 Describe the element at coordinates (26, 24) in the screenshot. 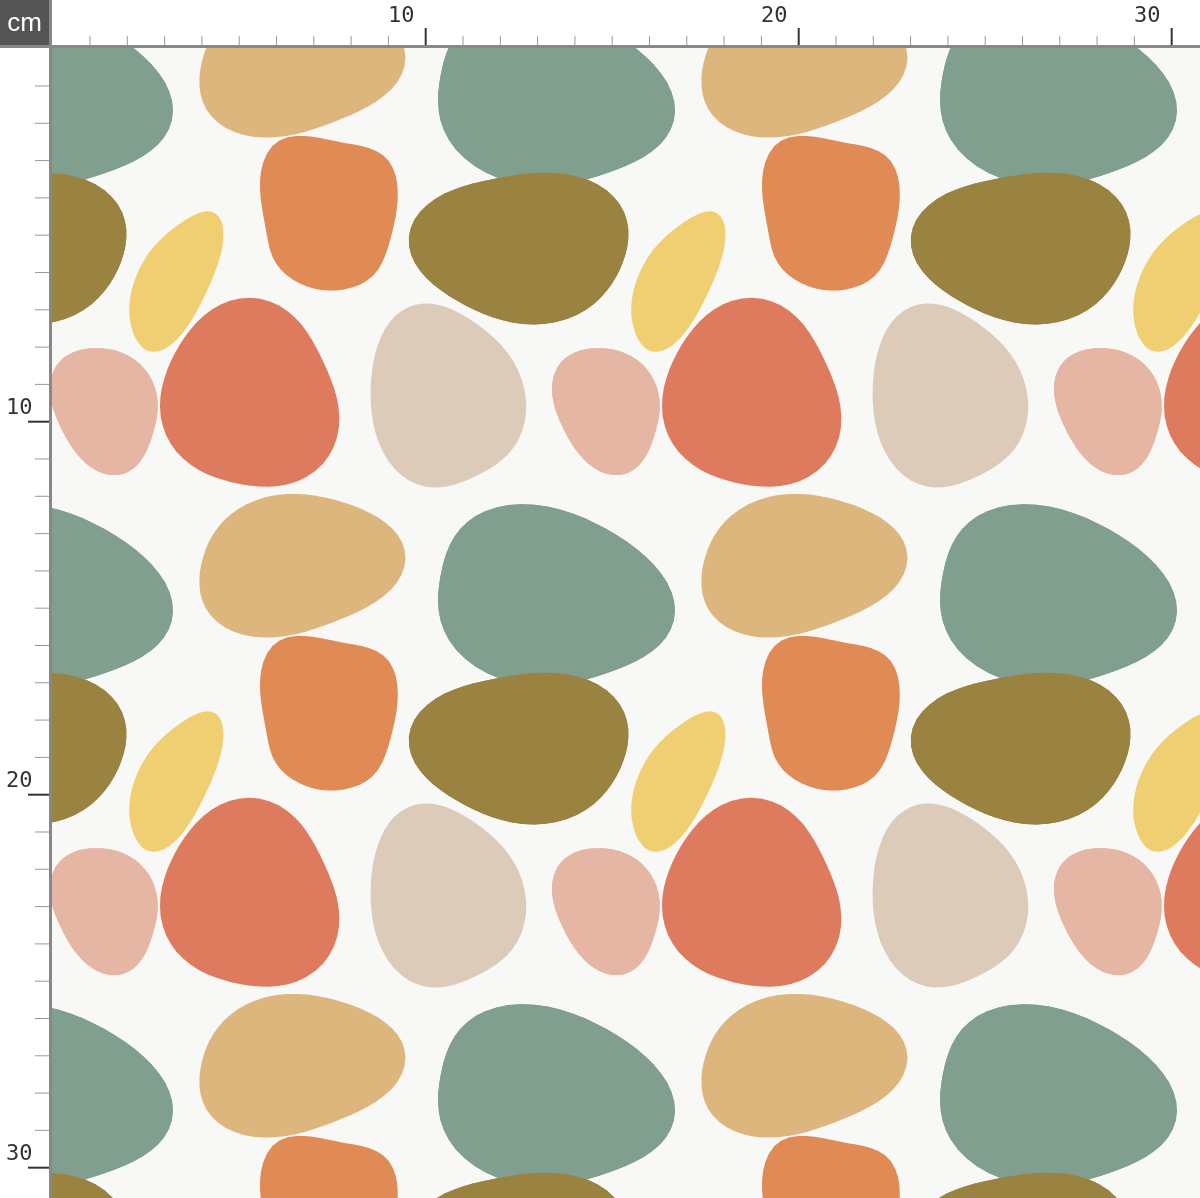

I see `unit-label: cm` at that location.